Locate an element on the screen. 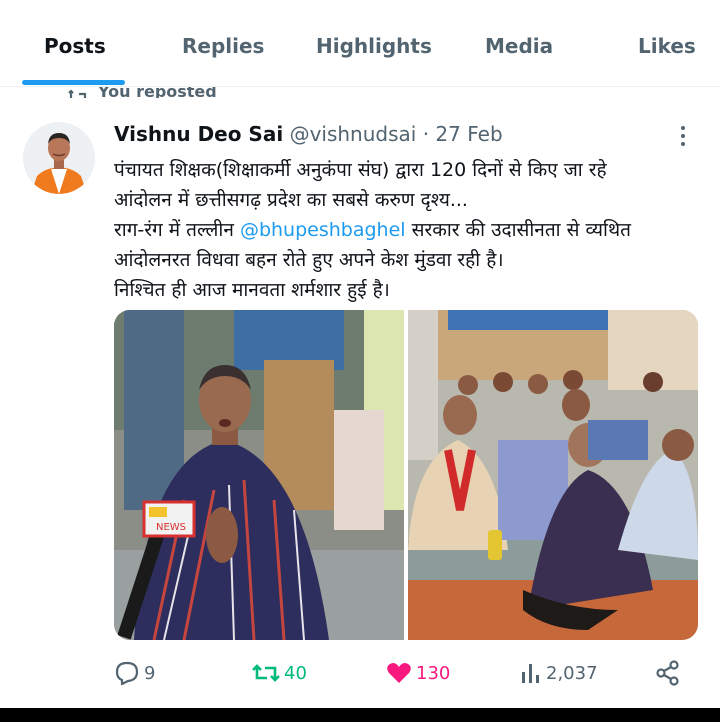 Image resolution: width=720 pixels, height=722 pixels. repost-count: 40 is located at coordinates (295, 673).